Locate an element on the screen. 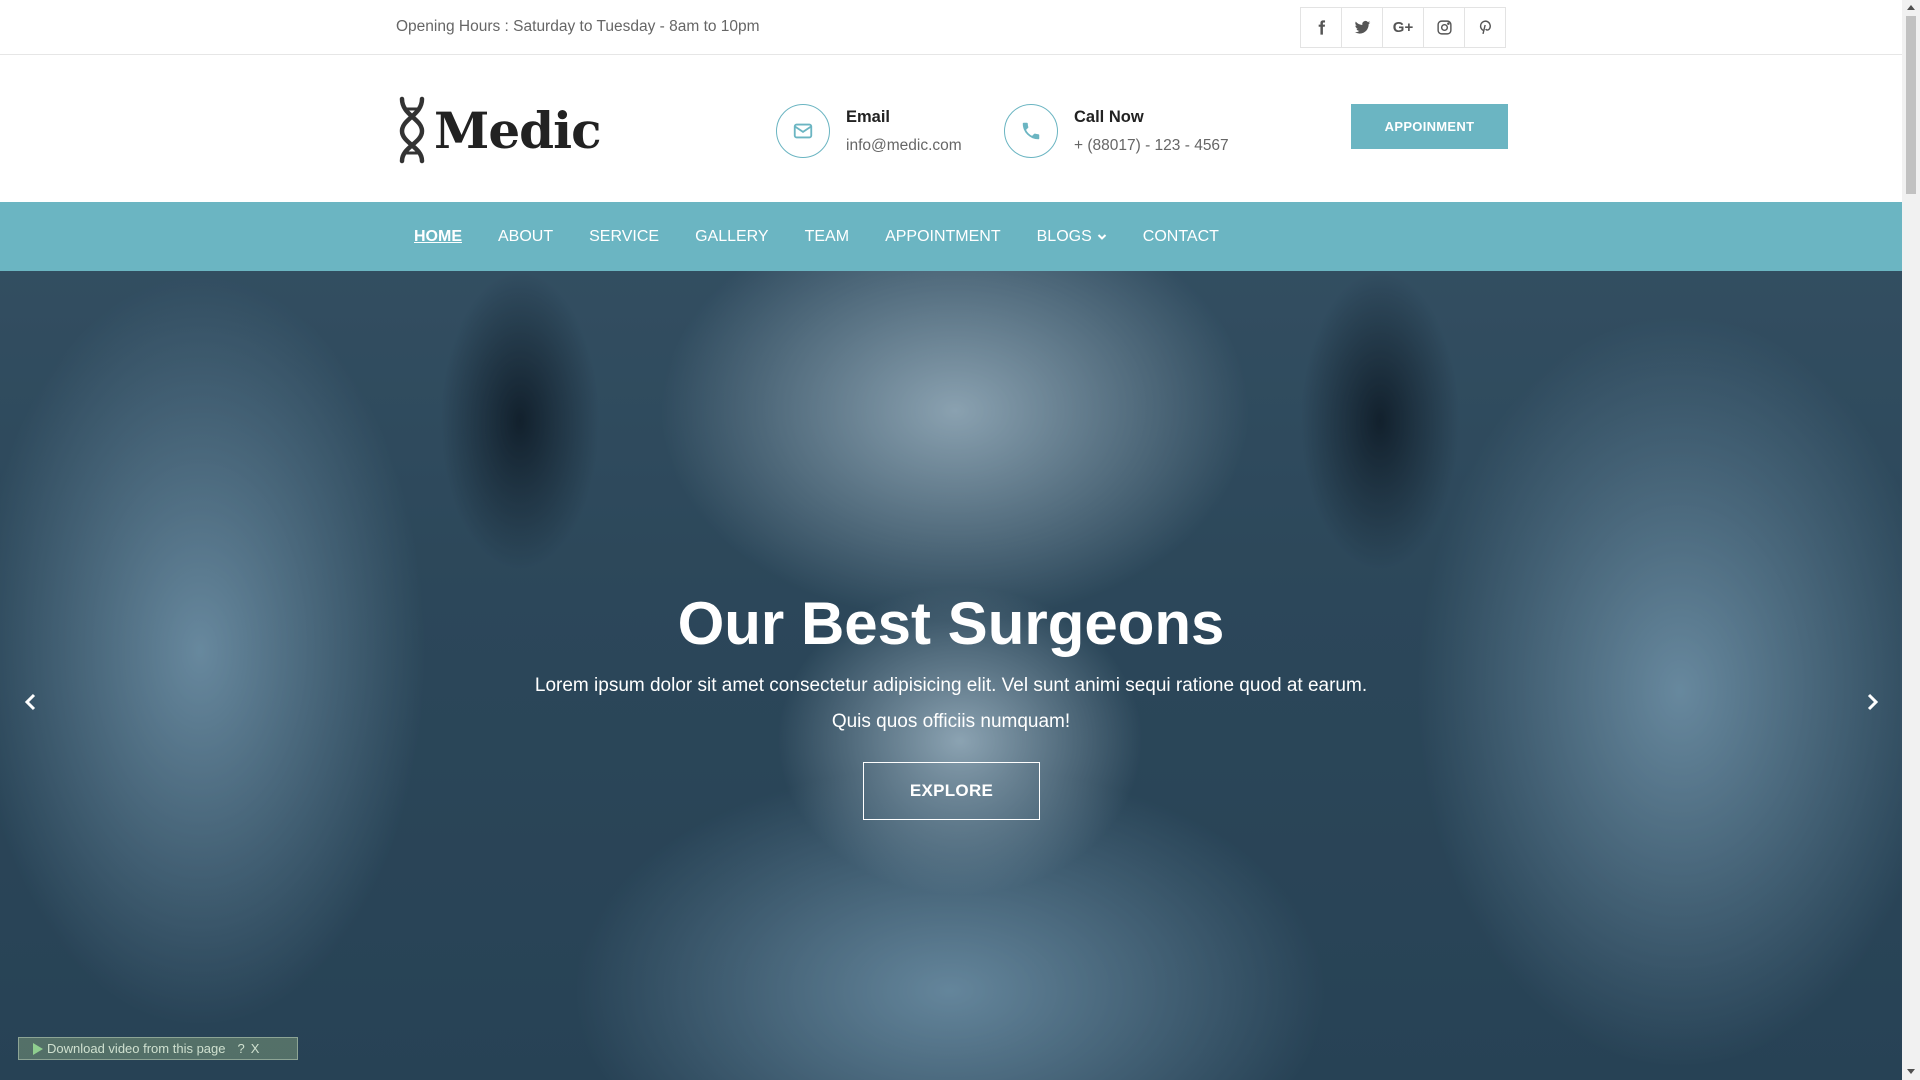  logo-text: Medic is located at coordinates (518, 130).